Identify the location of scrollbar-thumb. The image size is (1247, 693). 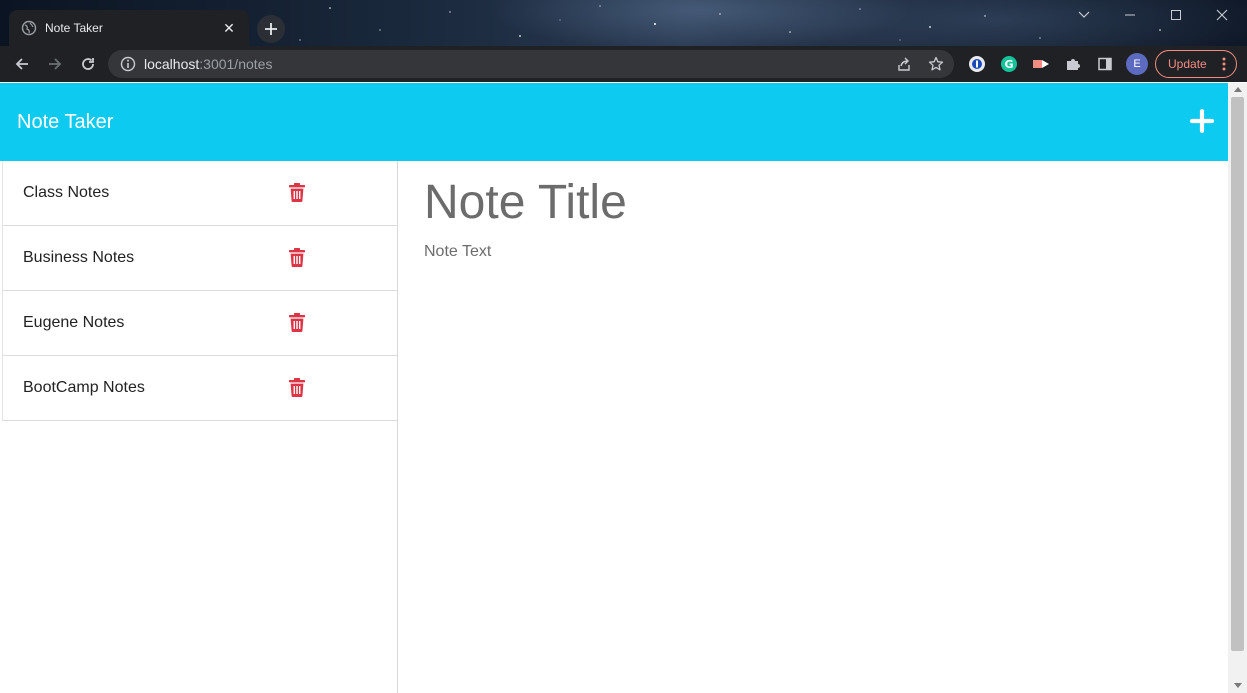
(1237, 374).